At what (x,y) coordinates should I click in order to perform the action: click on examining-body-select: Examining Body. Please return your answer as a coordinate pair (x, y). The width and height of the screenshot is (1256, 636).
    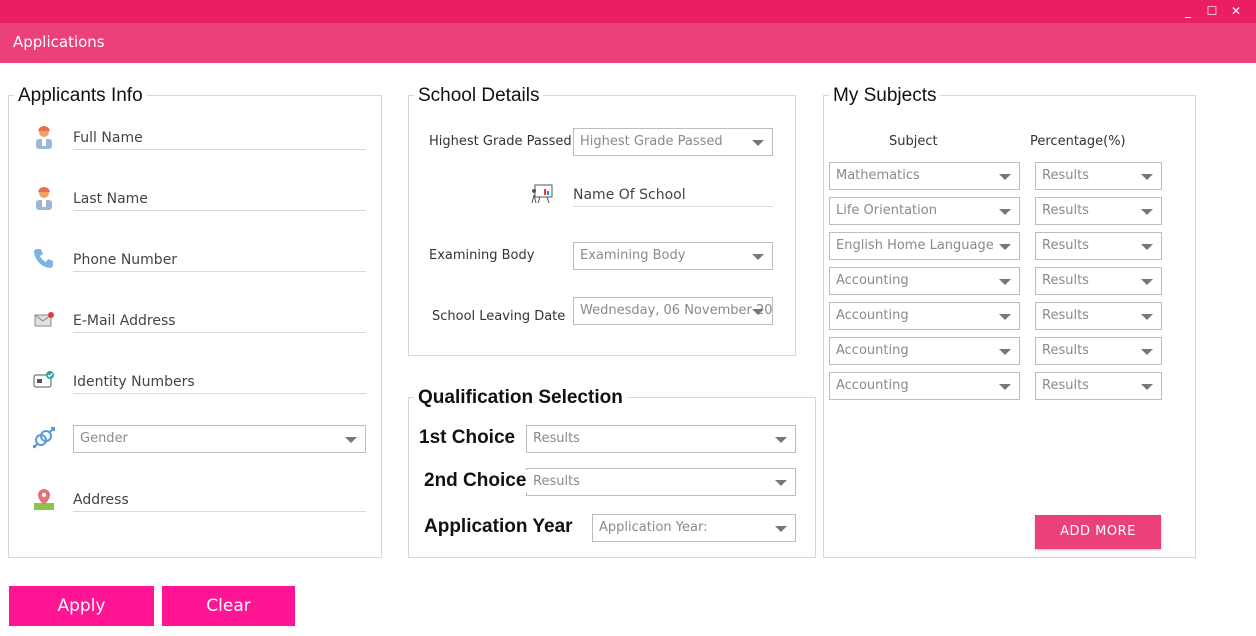
    Looking at the image, I should click on (673, 256).